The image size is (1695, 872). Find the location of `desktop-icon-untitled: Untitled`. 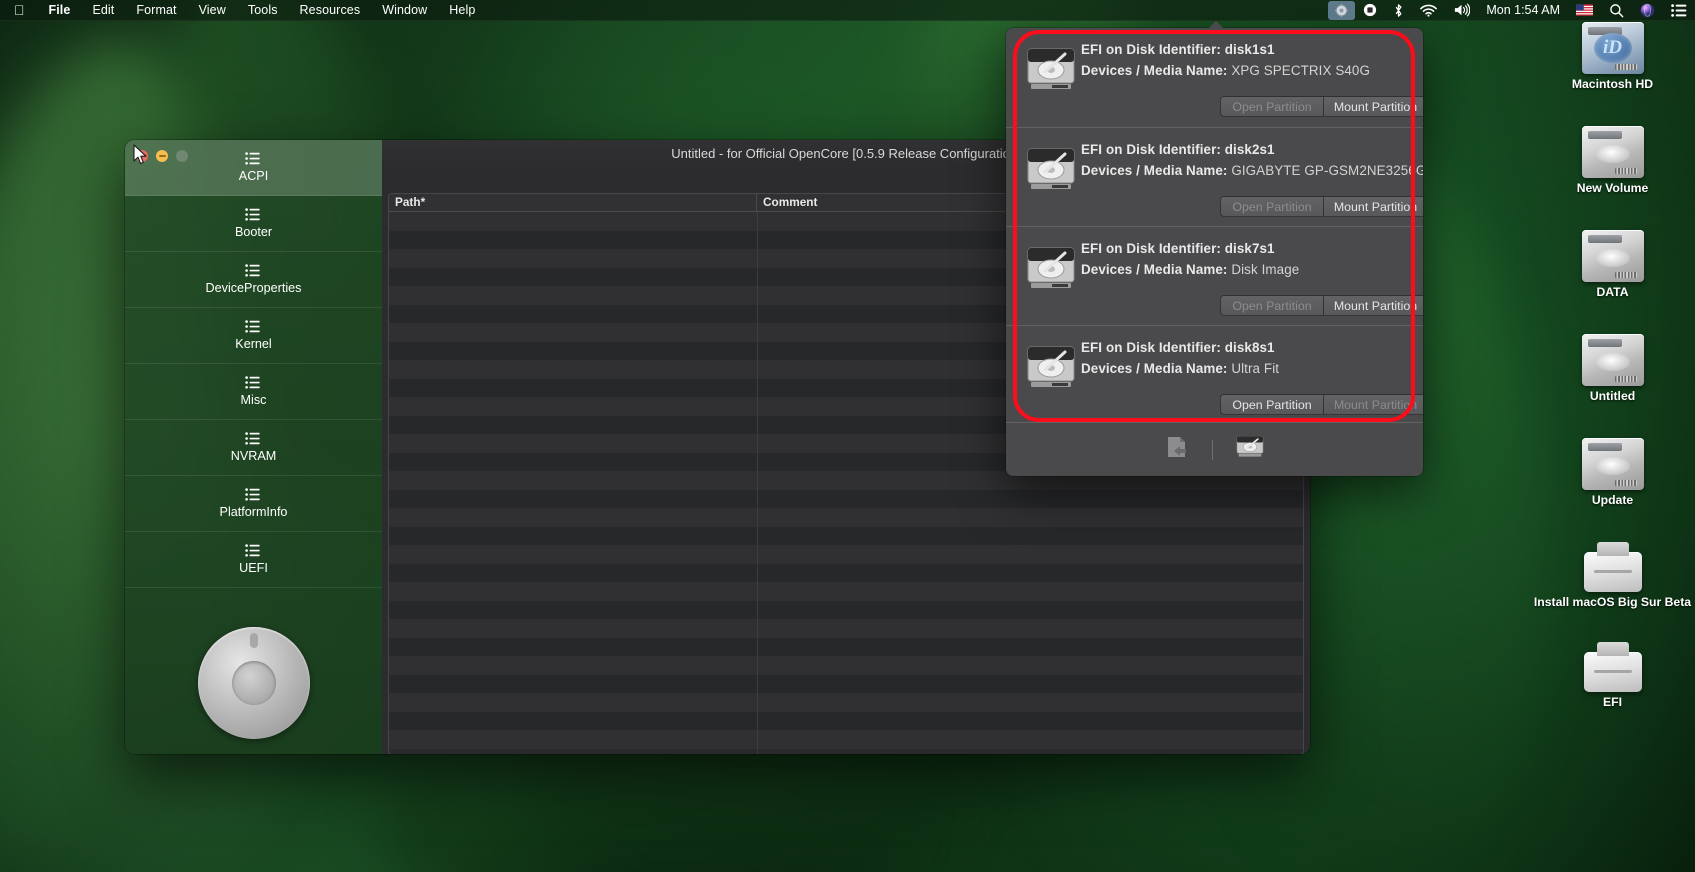

desktop-icon-untitled: Untitled is located at coordinates (1612, 368).